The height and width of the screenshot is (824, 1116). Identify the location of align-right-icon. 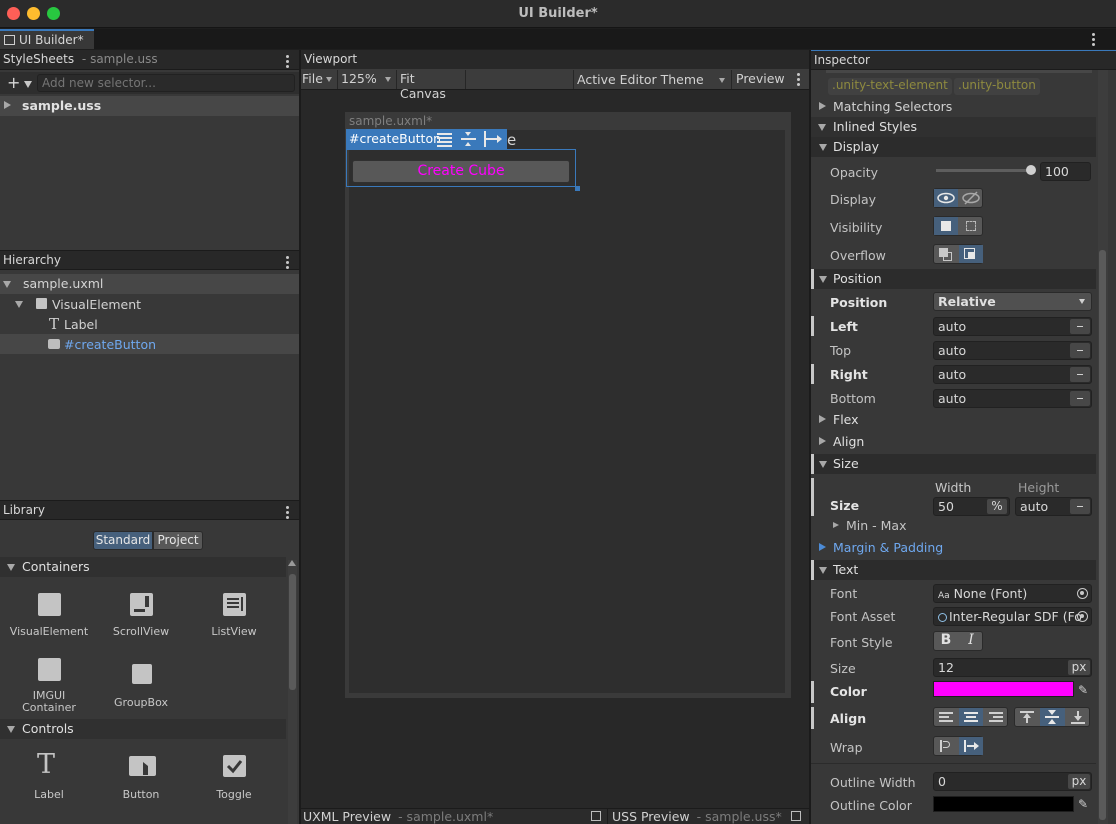
(996, 717).